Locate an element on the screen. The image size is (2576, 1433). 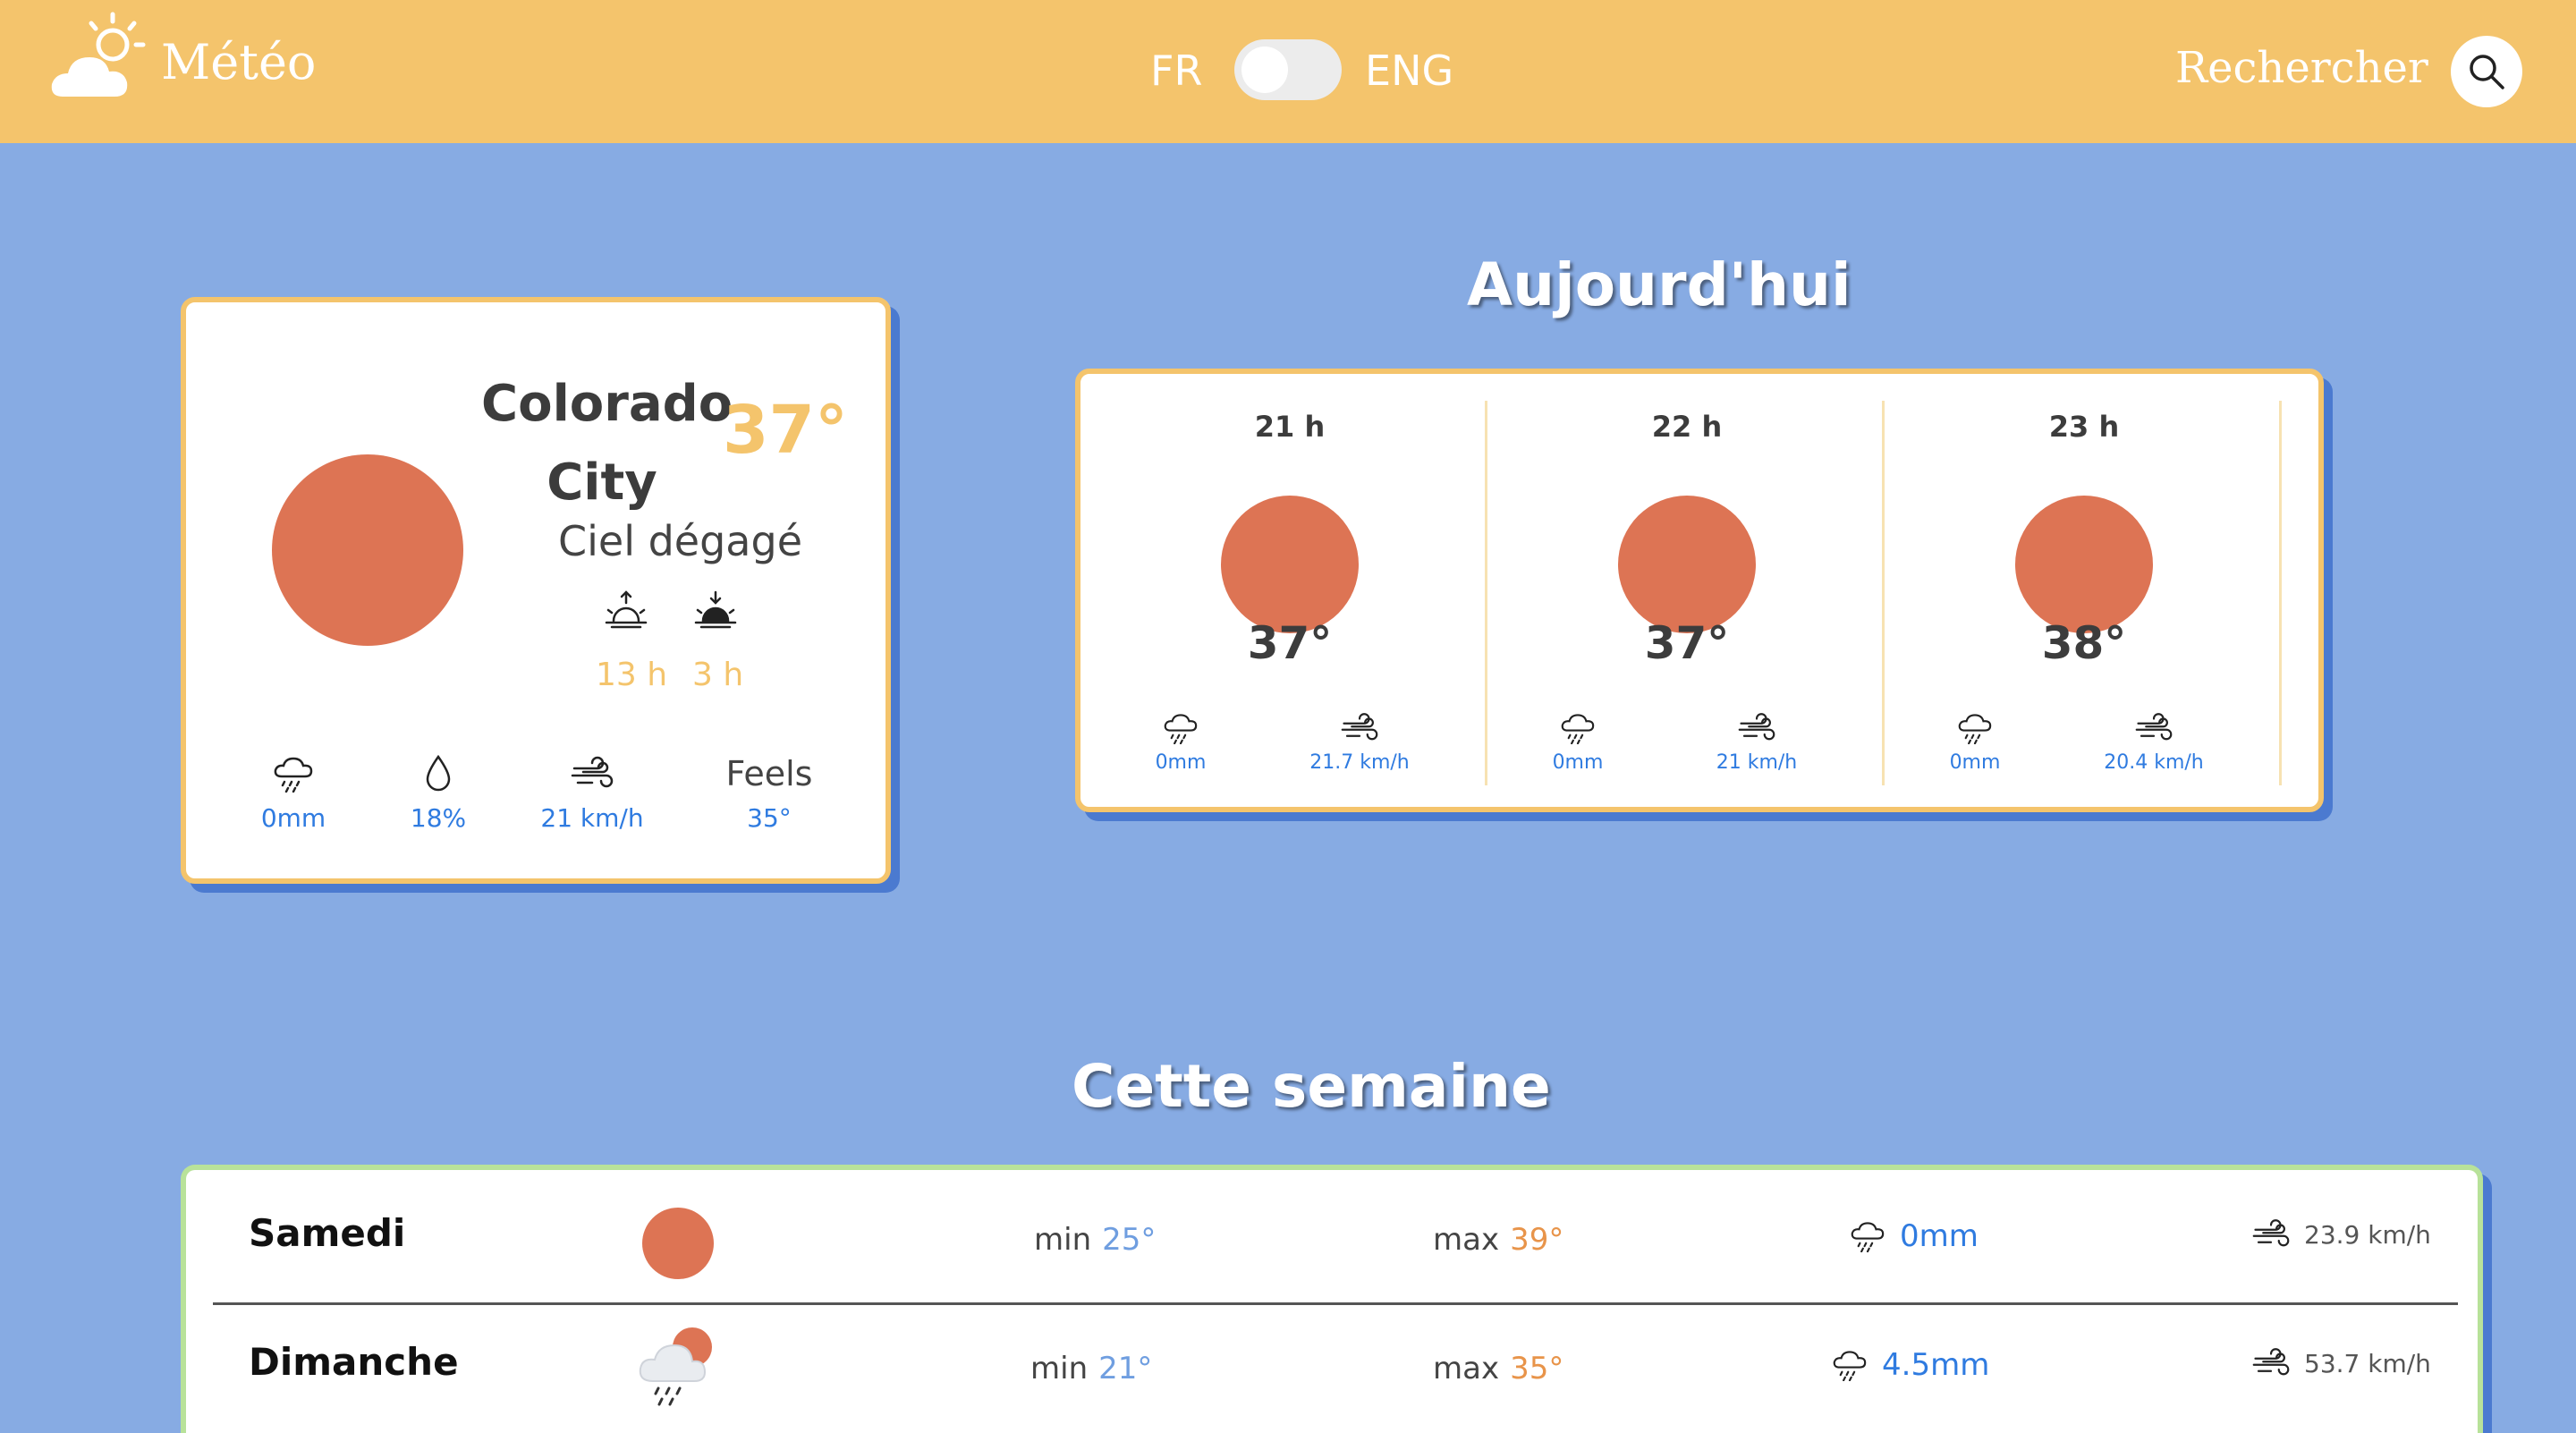
hour-label: 23 h is located at coordinates (2084, 427).